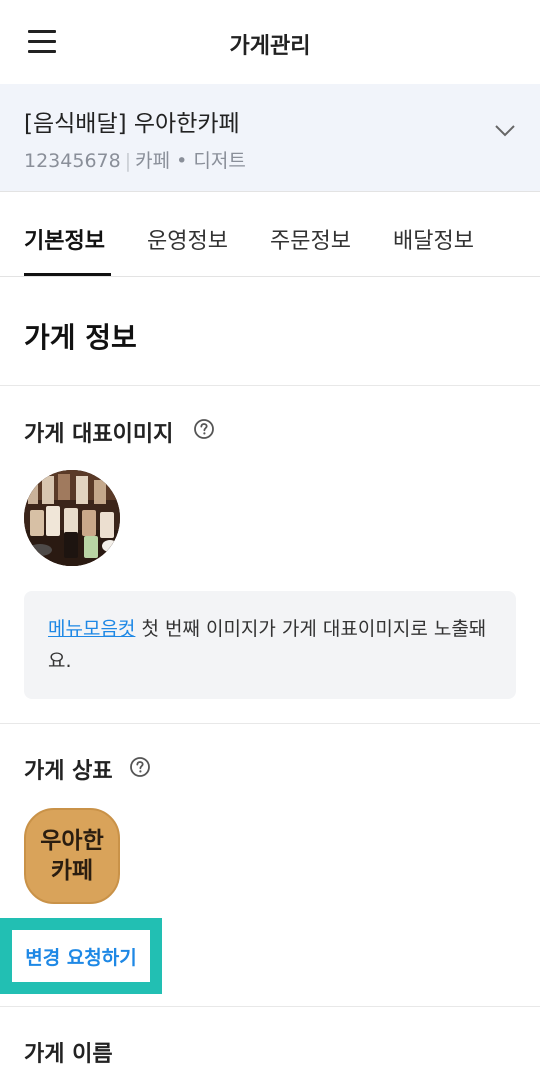 The width and height of the screenshot is (540, 1073). What do you see at coordinates (270, 645) in the screenshot?
I see `representative-image-notice: 메뉴모음컷 첫 번째 이미지가 가게 대표이미지로 노출돼요.` at bounding box center [270, 645].